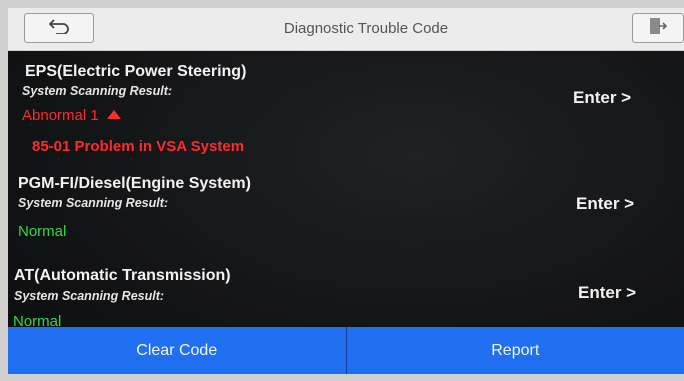 The width and height of the screenshot is (684, 381). I want to click on system-name: PGM-FI/Diesel(Engine System), so click(134, 183).